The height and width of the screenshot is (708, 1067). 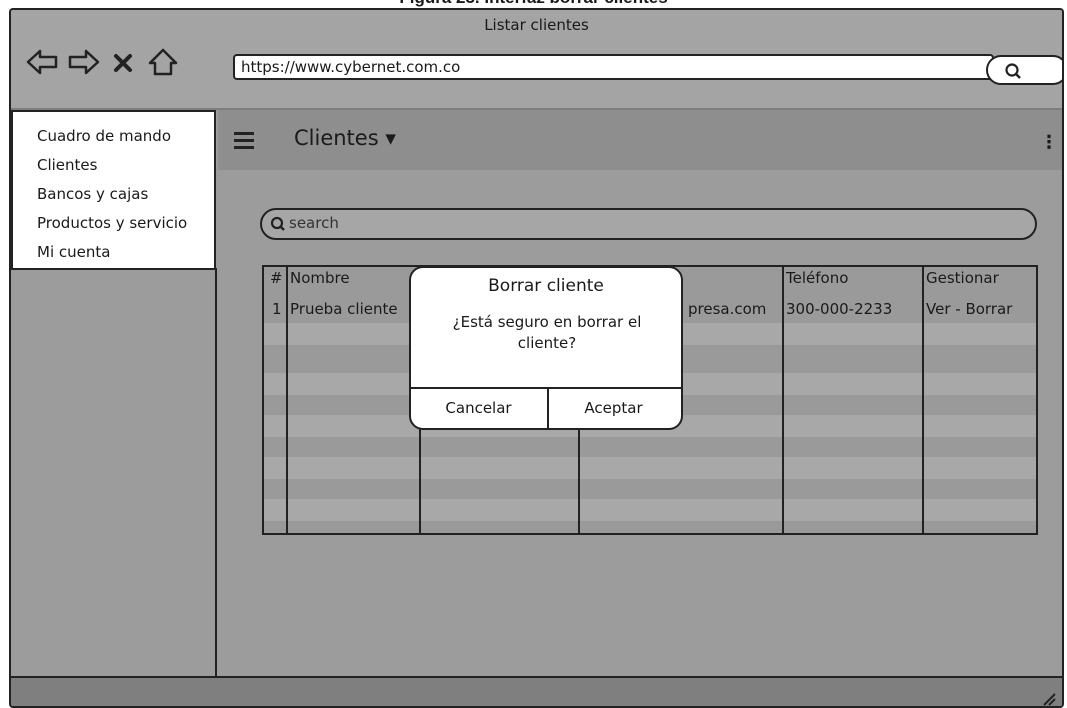 I want to click on home-icon, so click(x=163, y=62).